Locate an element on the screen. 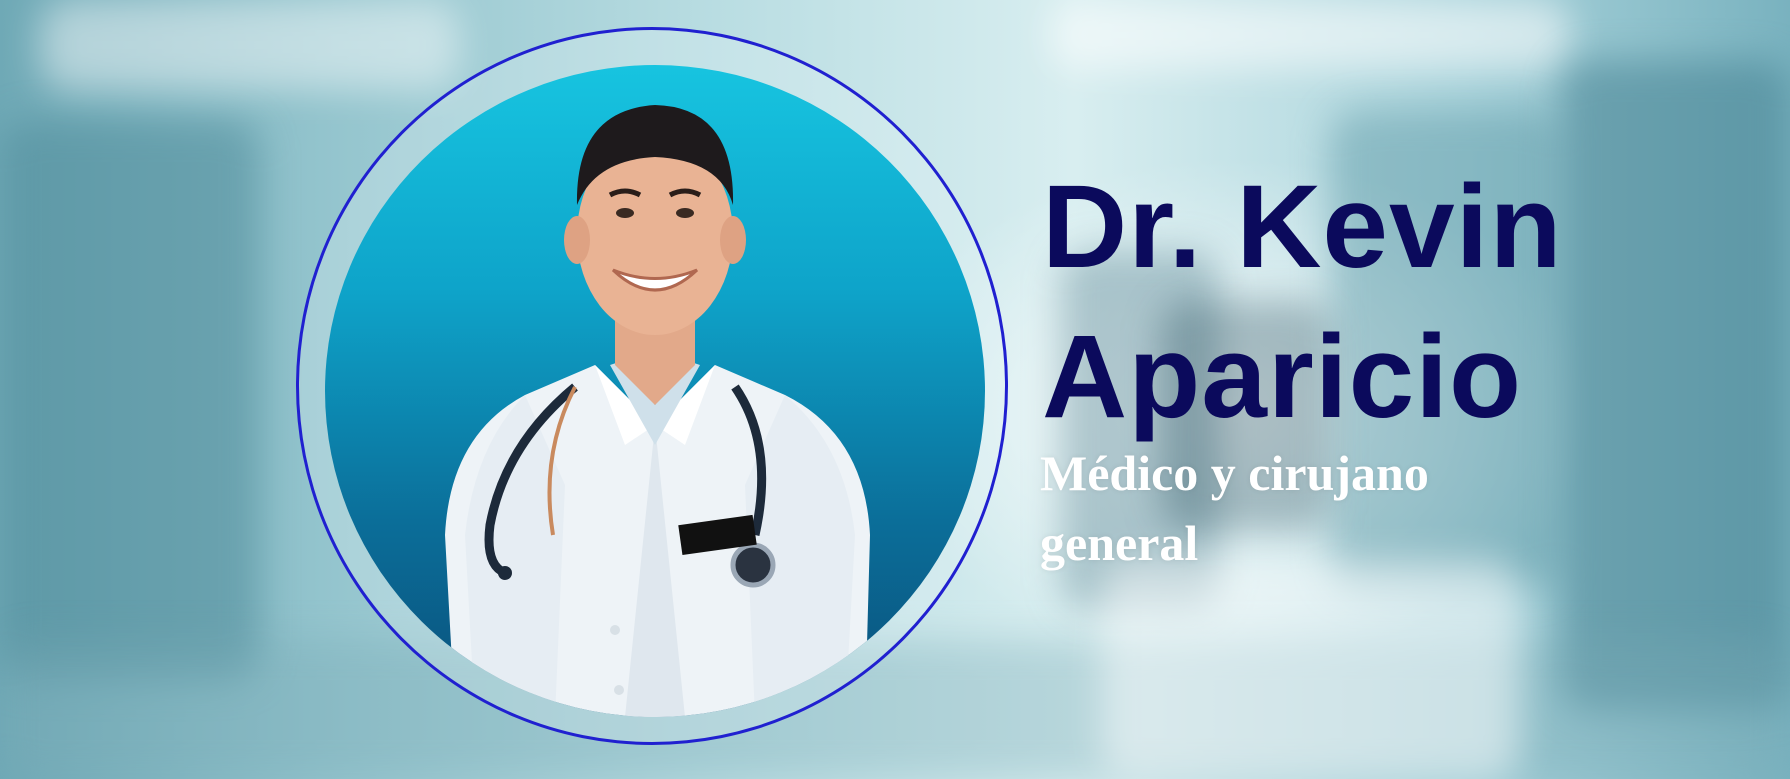 Image resolution: width=1790 pixels, height=779 pixels. doctor-name-line-2: Aparicio is located at coordinates (1282, 377).